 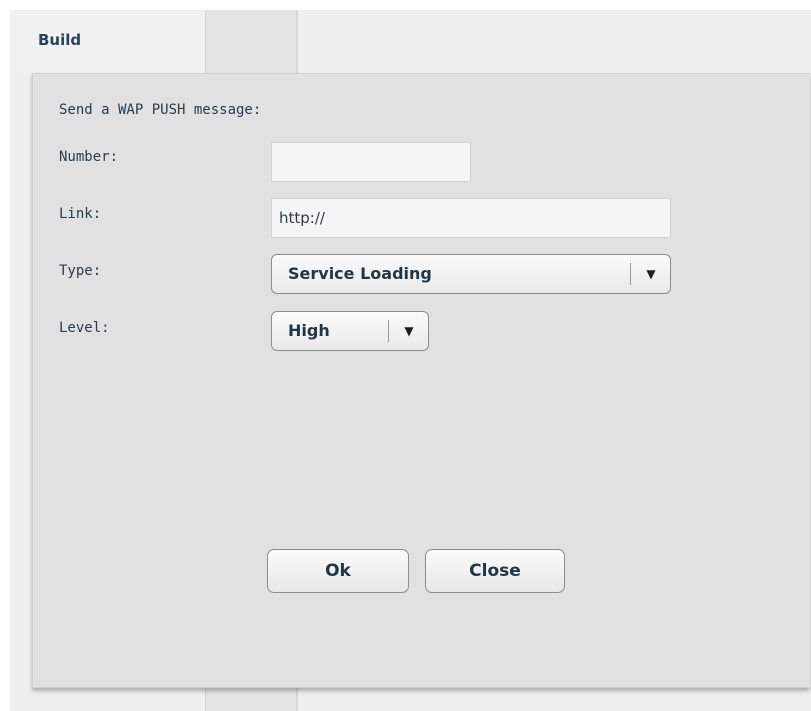 I want to click on type-label: Type:, so click(x=80, y=271).